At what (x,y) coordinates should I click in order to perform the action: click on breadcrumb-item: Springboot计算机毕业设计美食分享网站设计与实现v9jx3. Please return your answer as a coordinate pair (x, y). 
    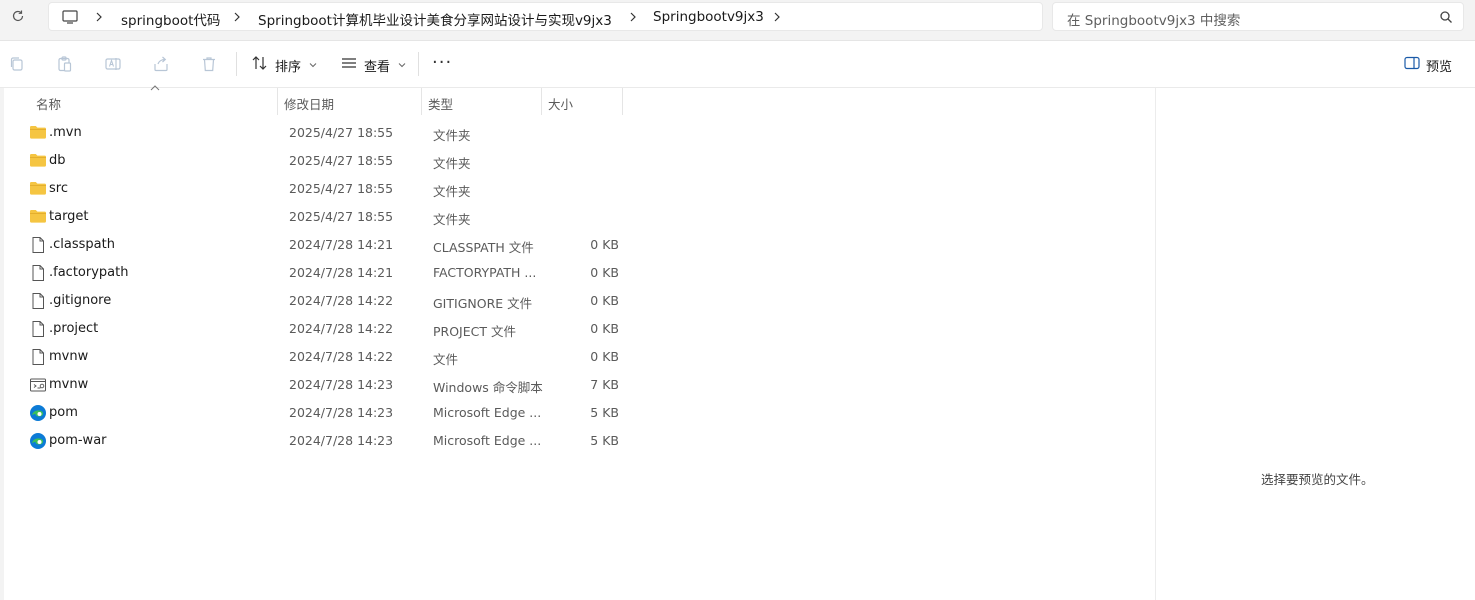
    Looking at the image, I should click on (435, 19).